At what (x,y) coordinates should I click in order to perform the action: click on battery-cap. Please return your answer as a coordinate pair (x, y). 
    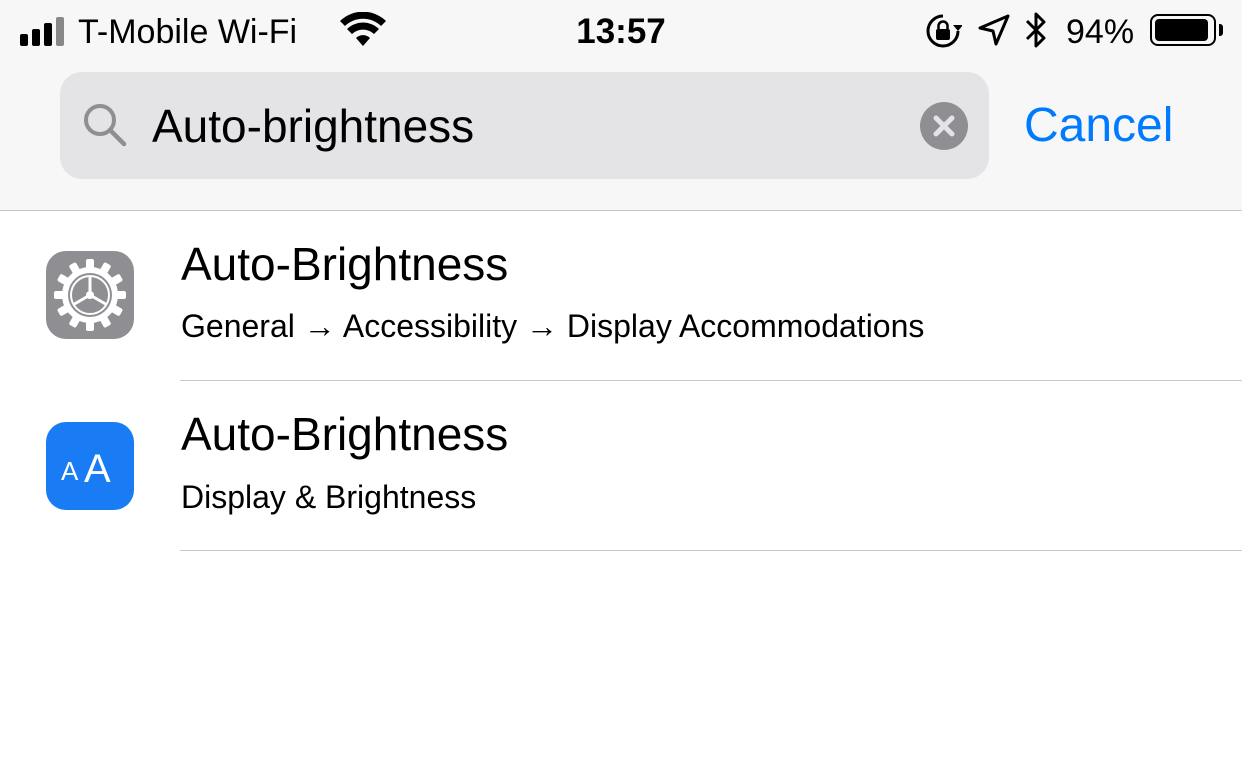
    Looking at the image, I should click on (1221, 30).